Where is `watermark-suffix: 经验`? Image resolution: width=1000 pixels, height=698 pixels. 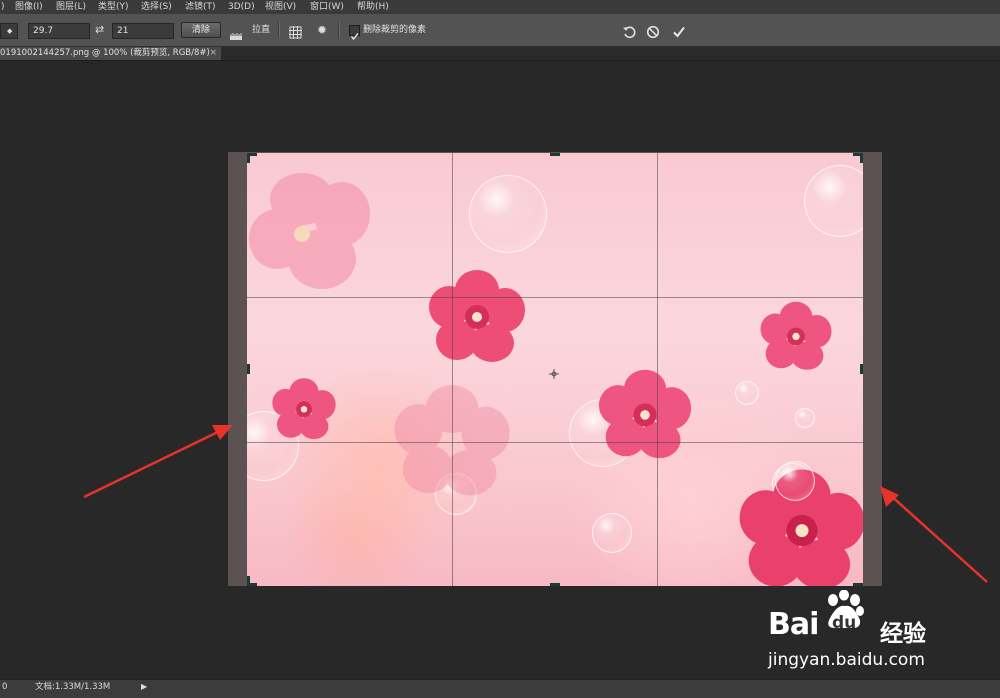
watermark-suffix: 经验 is located at coordinates (903, 634).